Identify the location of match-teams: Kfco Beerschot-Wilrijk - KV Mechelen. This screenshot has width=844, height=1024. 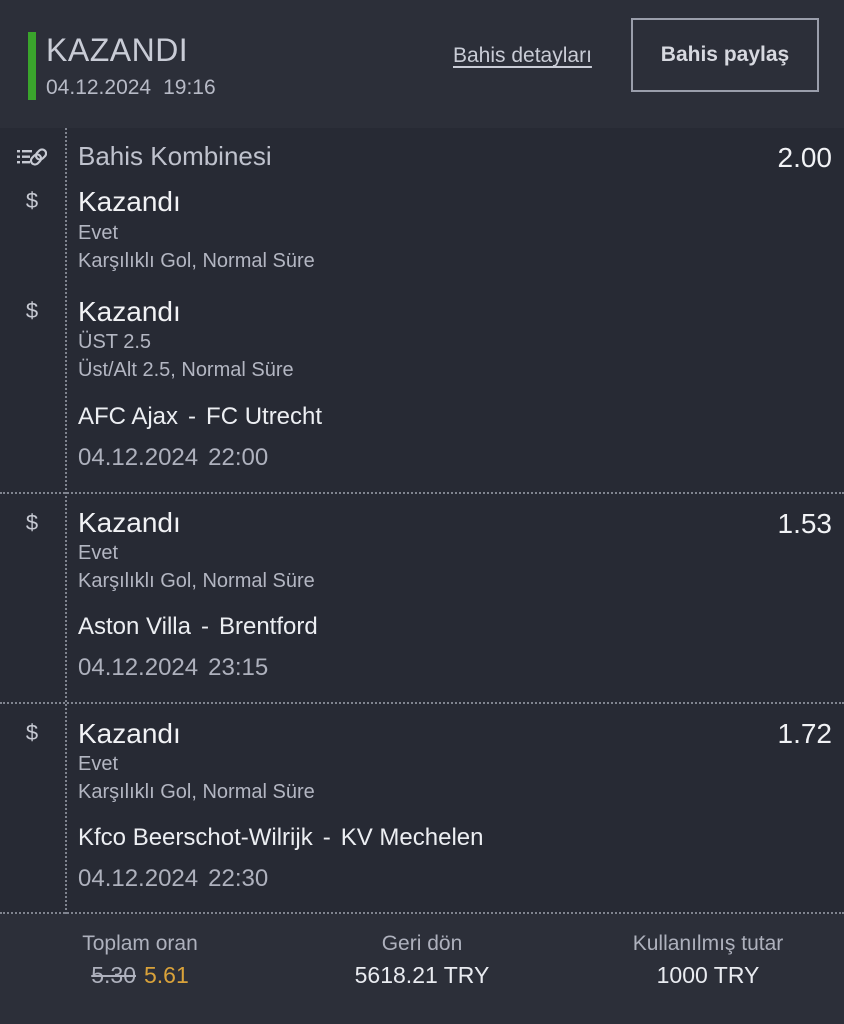
(280, 838).